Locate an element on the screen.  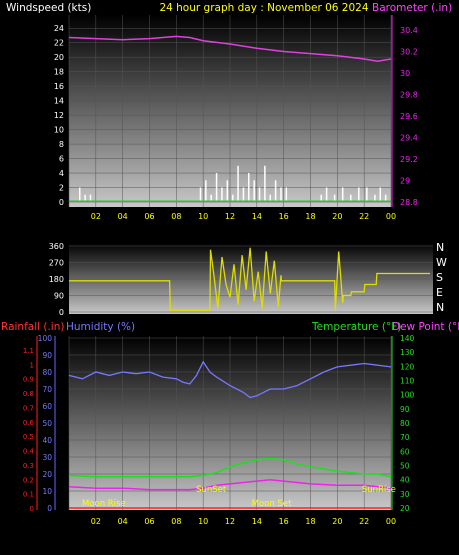
rain-tick-label: 0 is located at coordinates (32, 509).